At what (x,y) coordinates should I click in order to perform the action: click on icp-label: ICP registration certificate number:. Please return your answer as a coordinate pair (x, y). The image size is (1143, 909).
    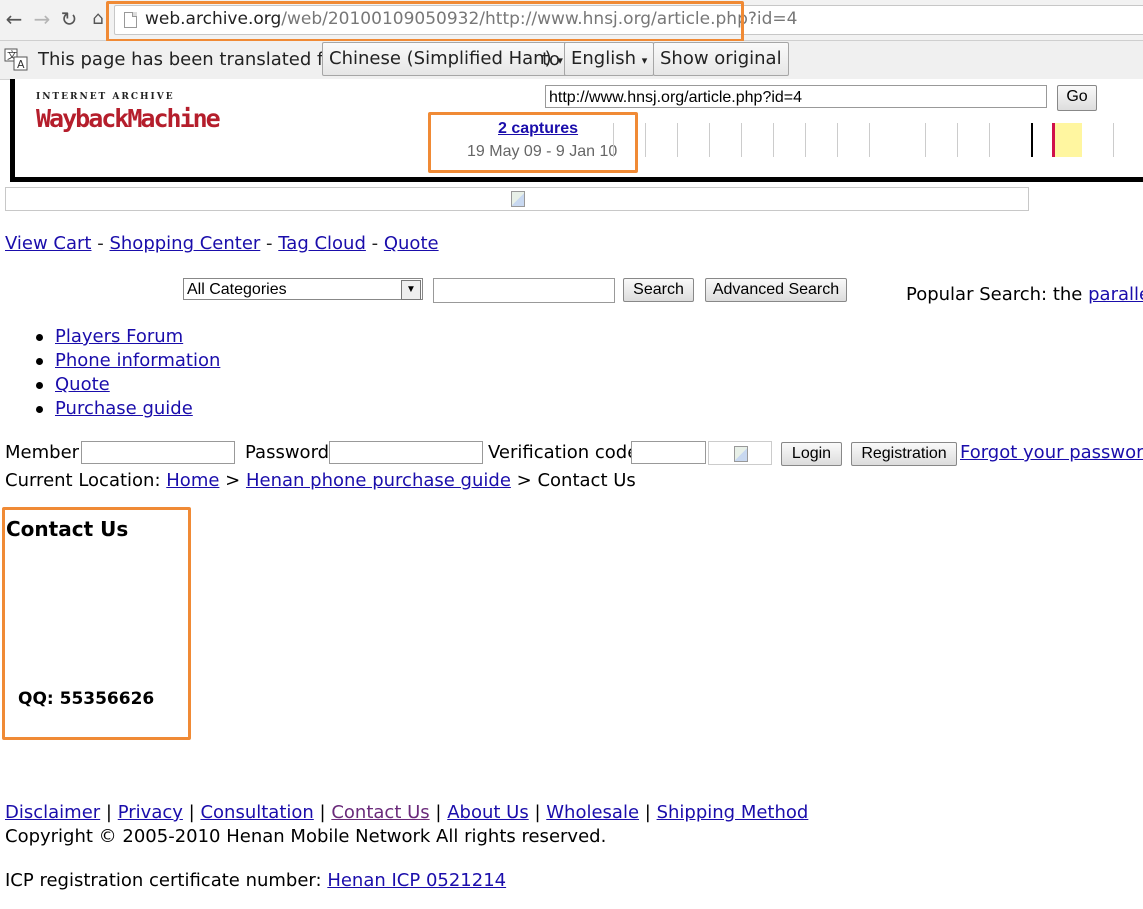
    Looking at the image, I should click on (163, 880).